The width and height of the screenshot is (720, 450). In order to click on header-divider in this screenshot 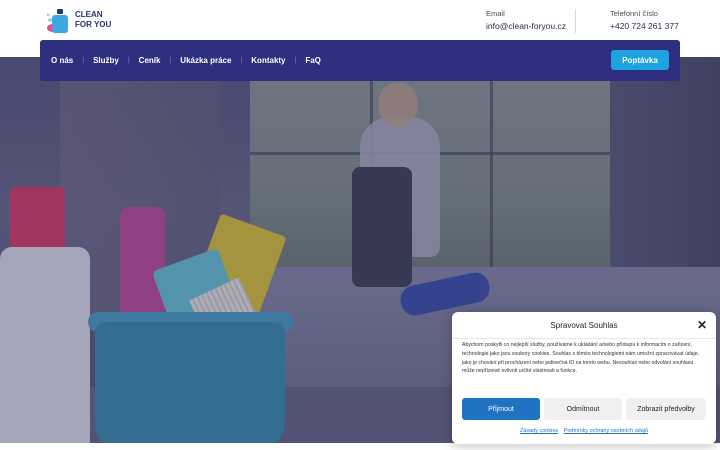, I will do `click(575, 21)`.